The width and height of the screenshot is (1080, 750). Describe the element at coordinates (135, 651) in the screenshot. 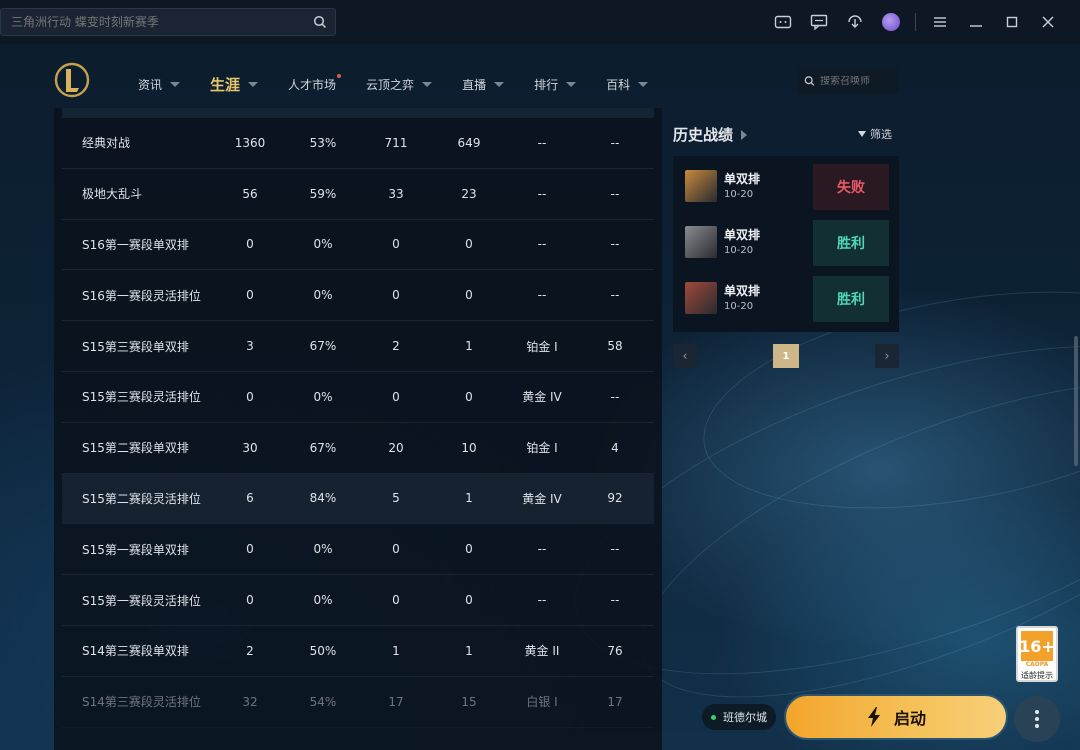

I see `table-cell-mode: S14第三赛段单双排` at that location.